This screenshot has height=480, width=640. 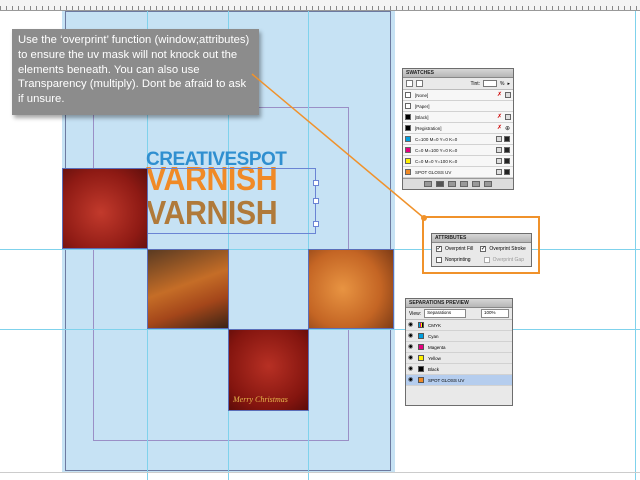 I want to click on tint-input, so click(x=490, y=83).